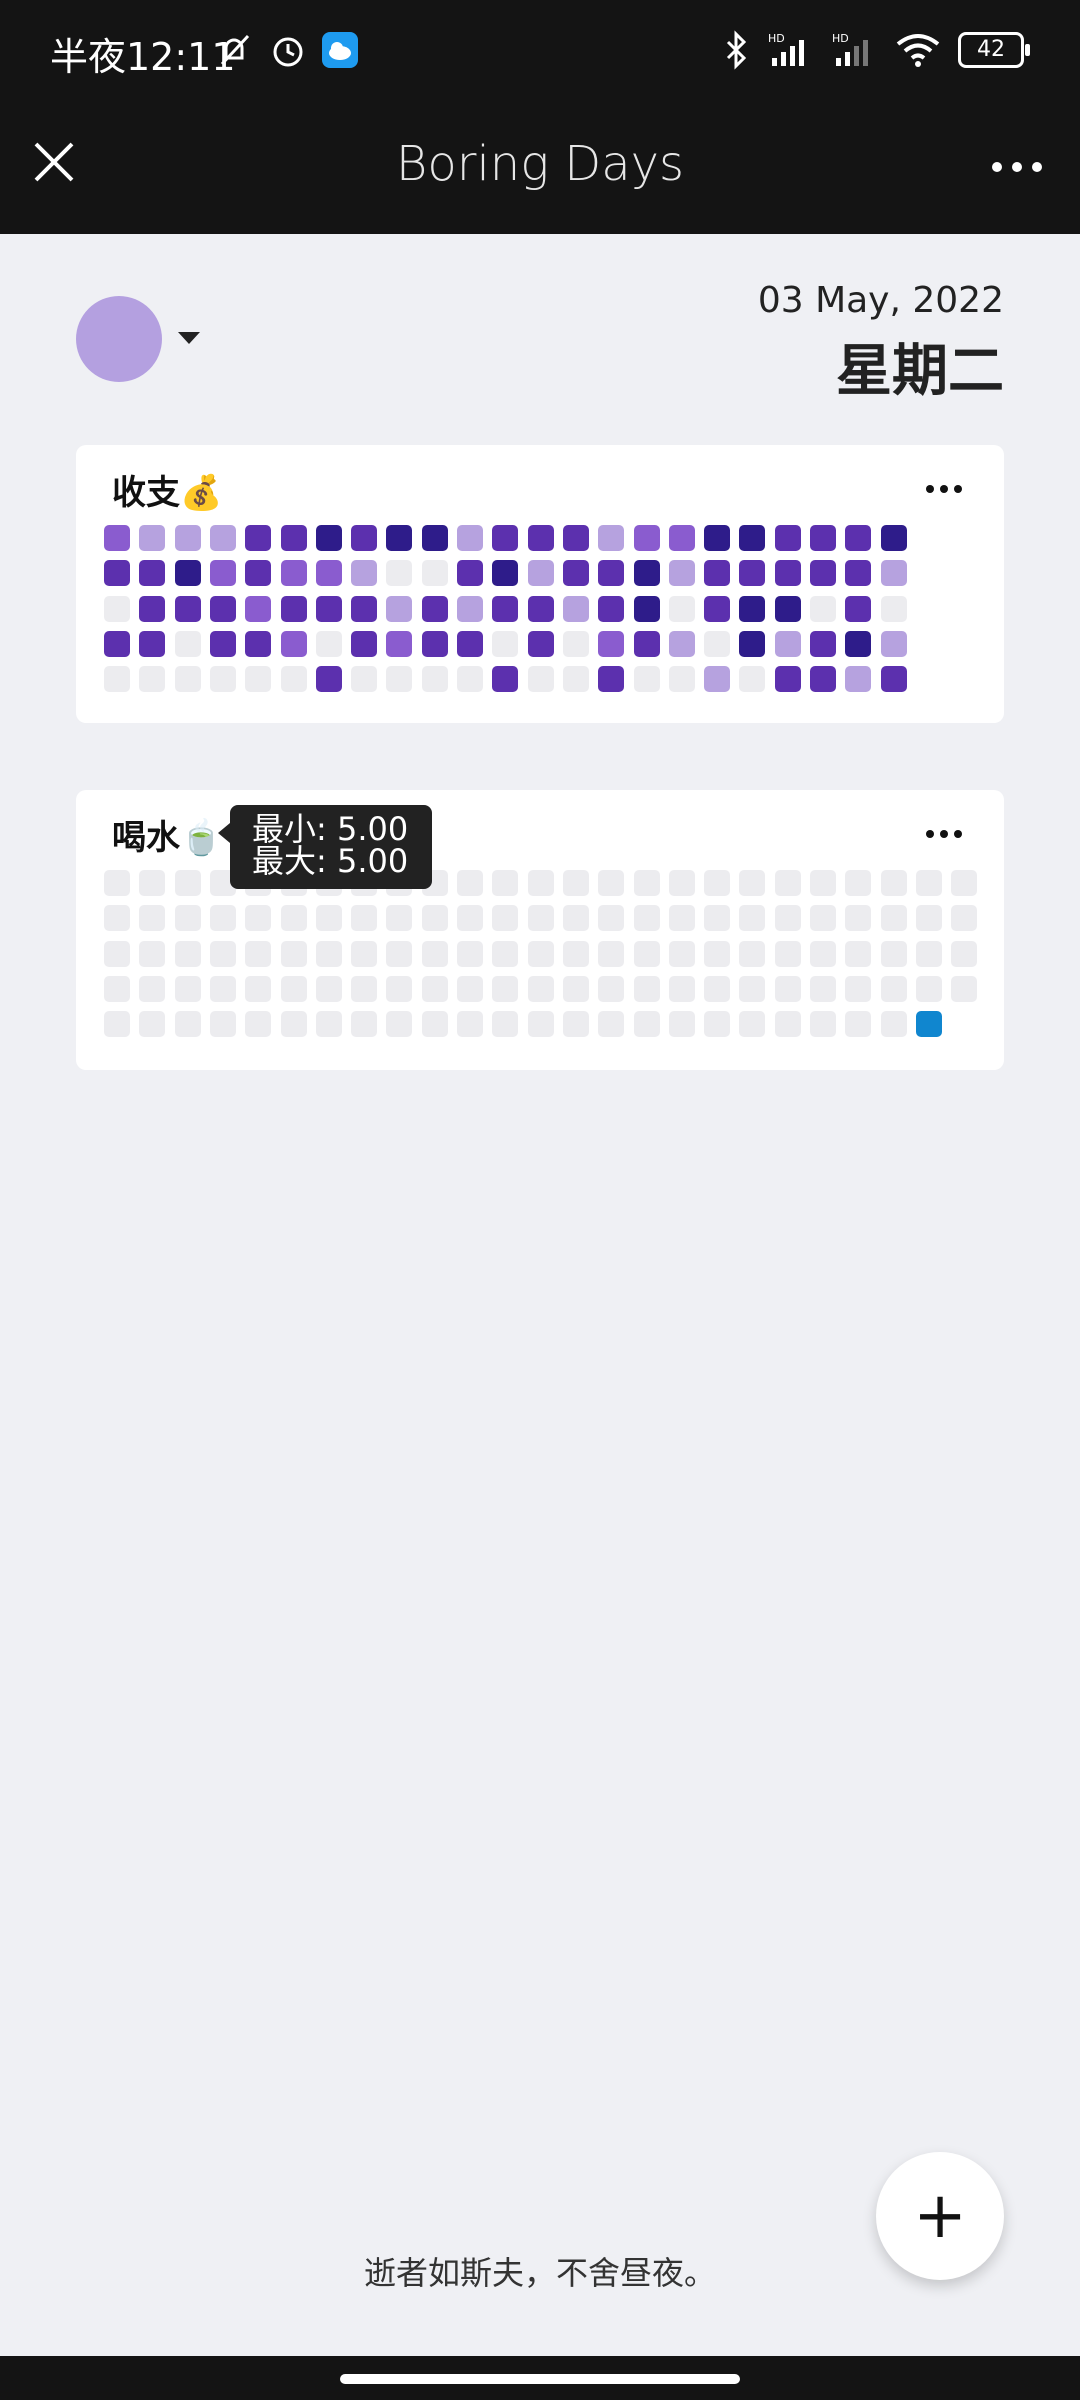 This screenshot has width=1080, height=2400. Describe the element at coordinates (944, 489) in the screenshot. I see `card-more-icon` at that location.